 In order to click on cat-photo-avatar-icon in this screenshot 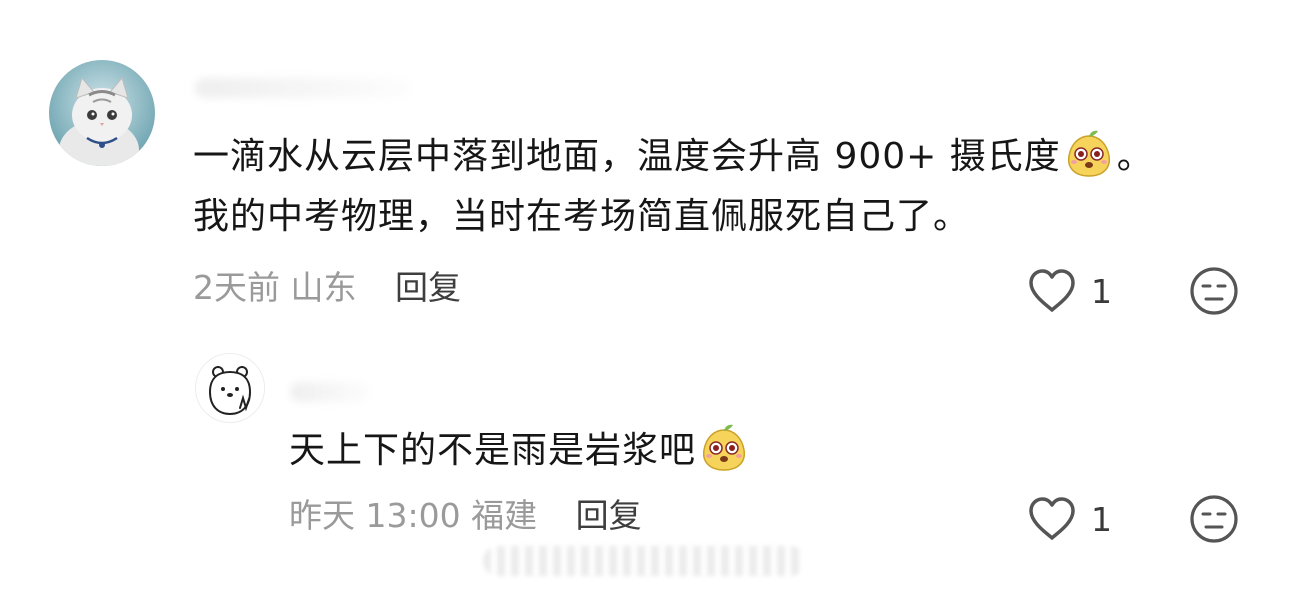, I will do `click(102, 113)`.